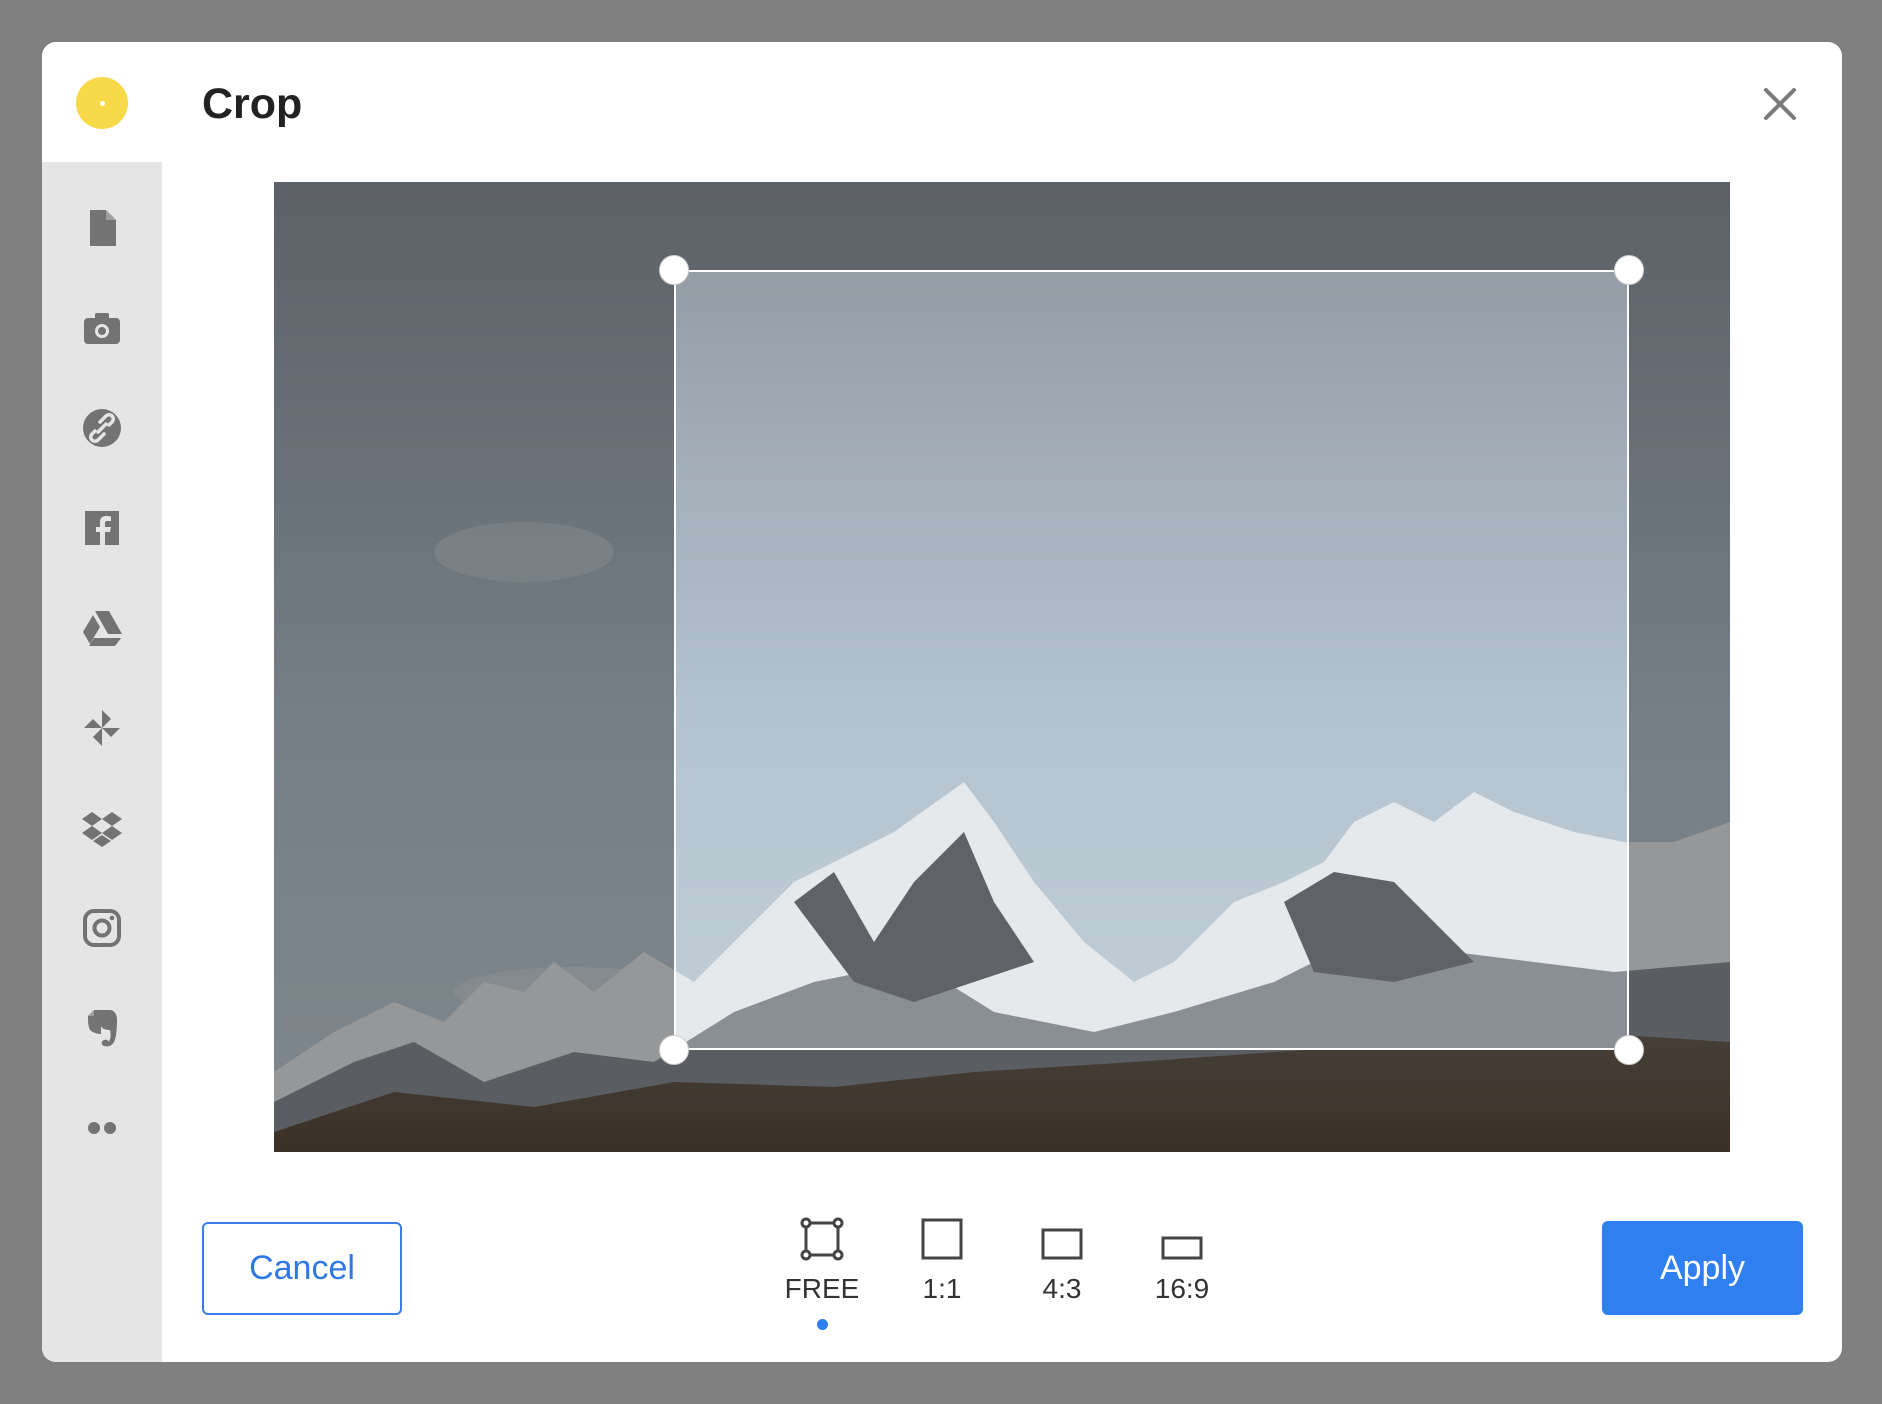  I want to click on square-ratio-icon, so click(942, 1233).